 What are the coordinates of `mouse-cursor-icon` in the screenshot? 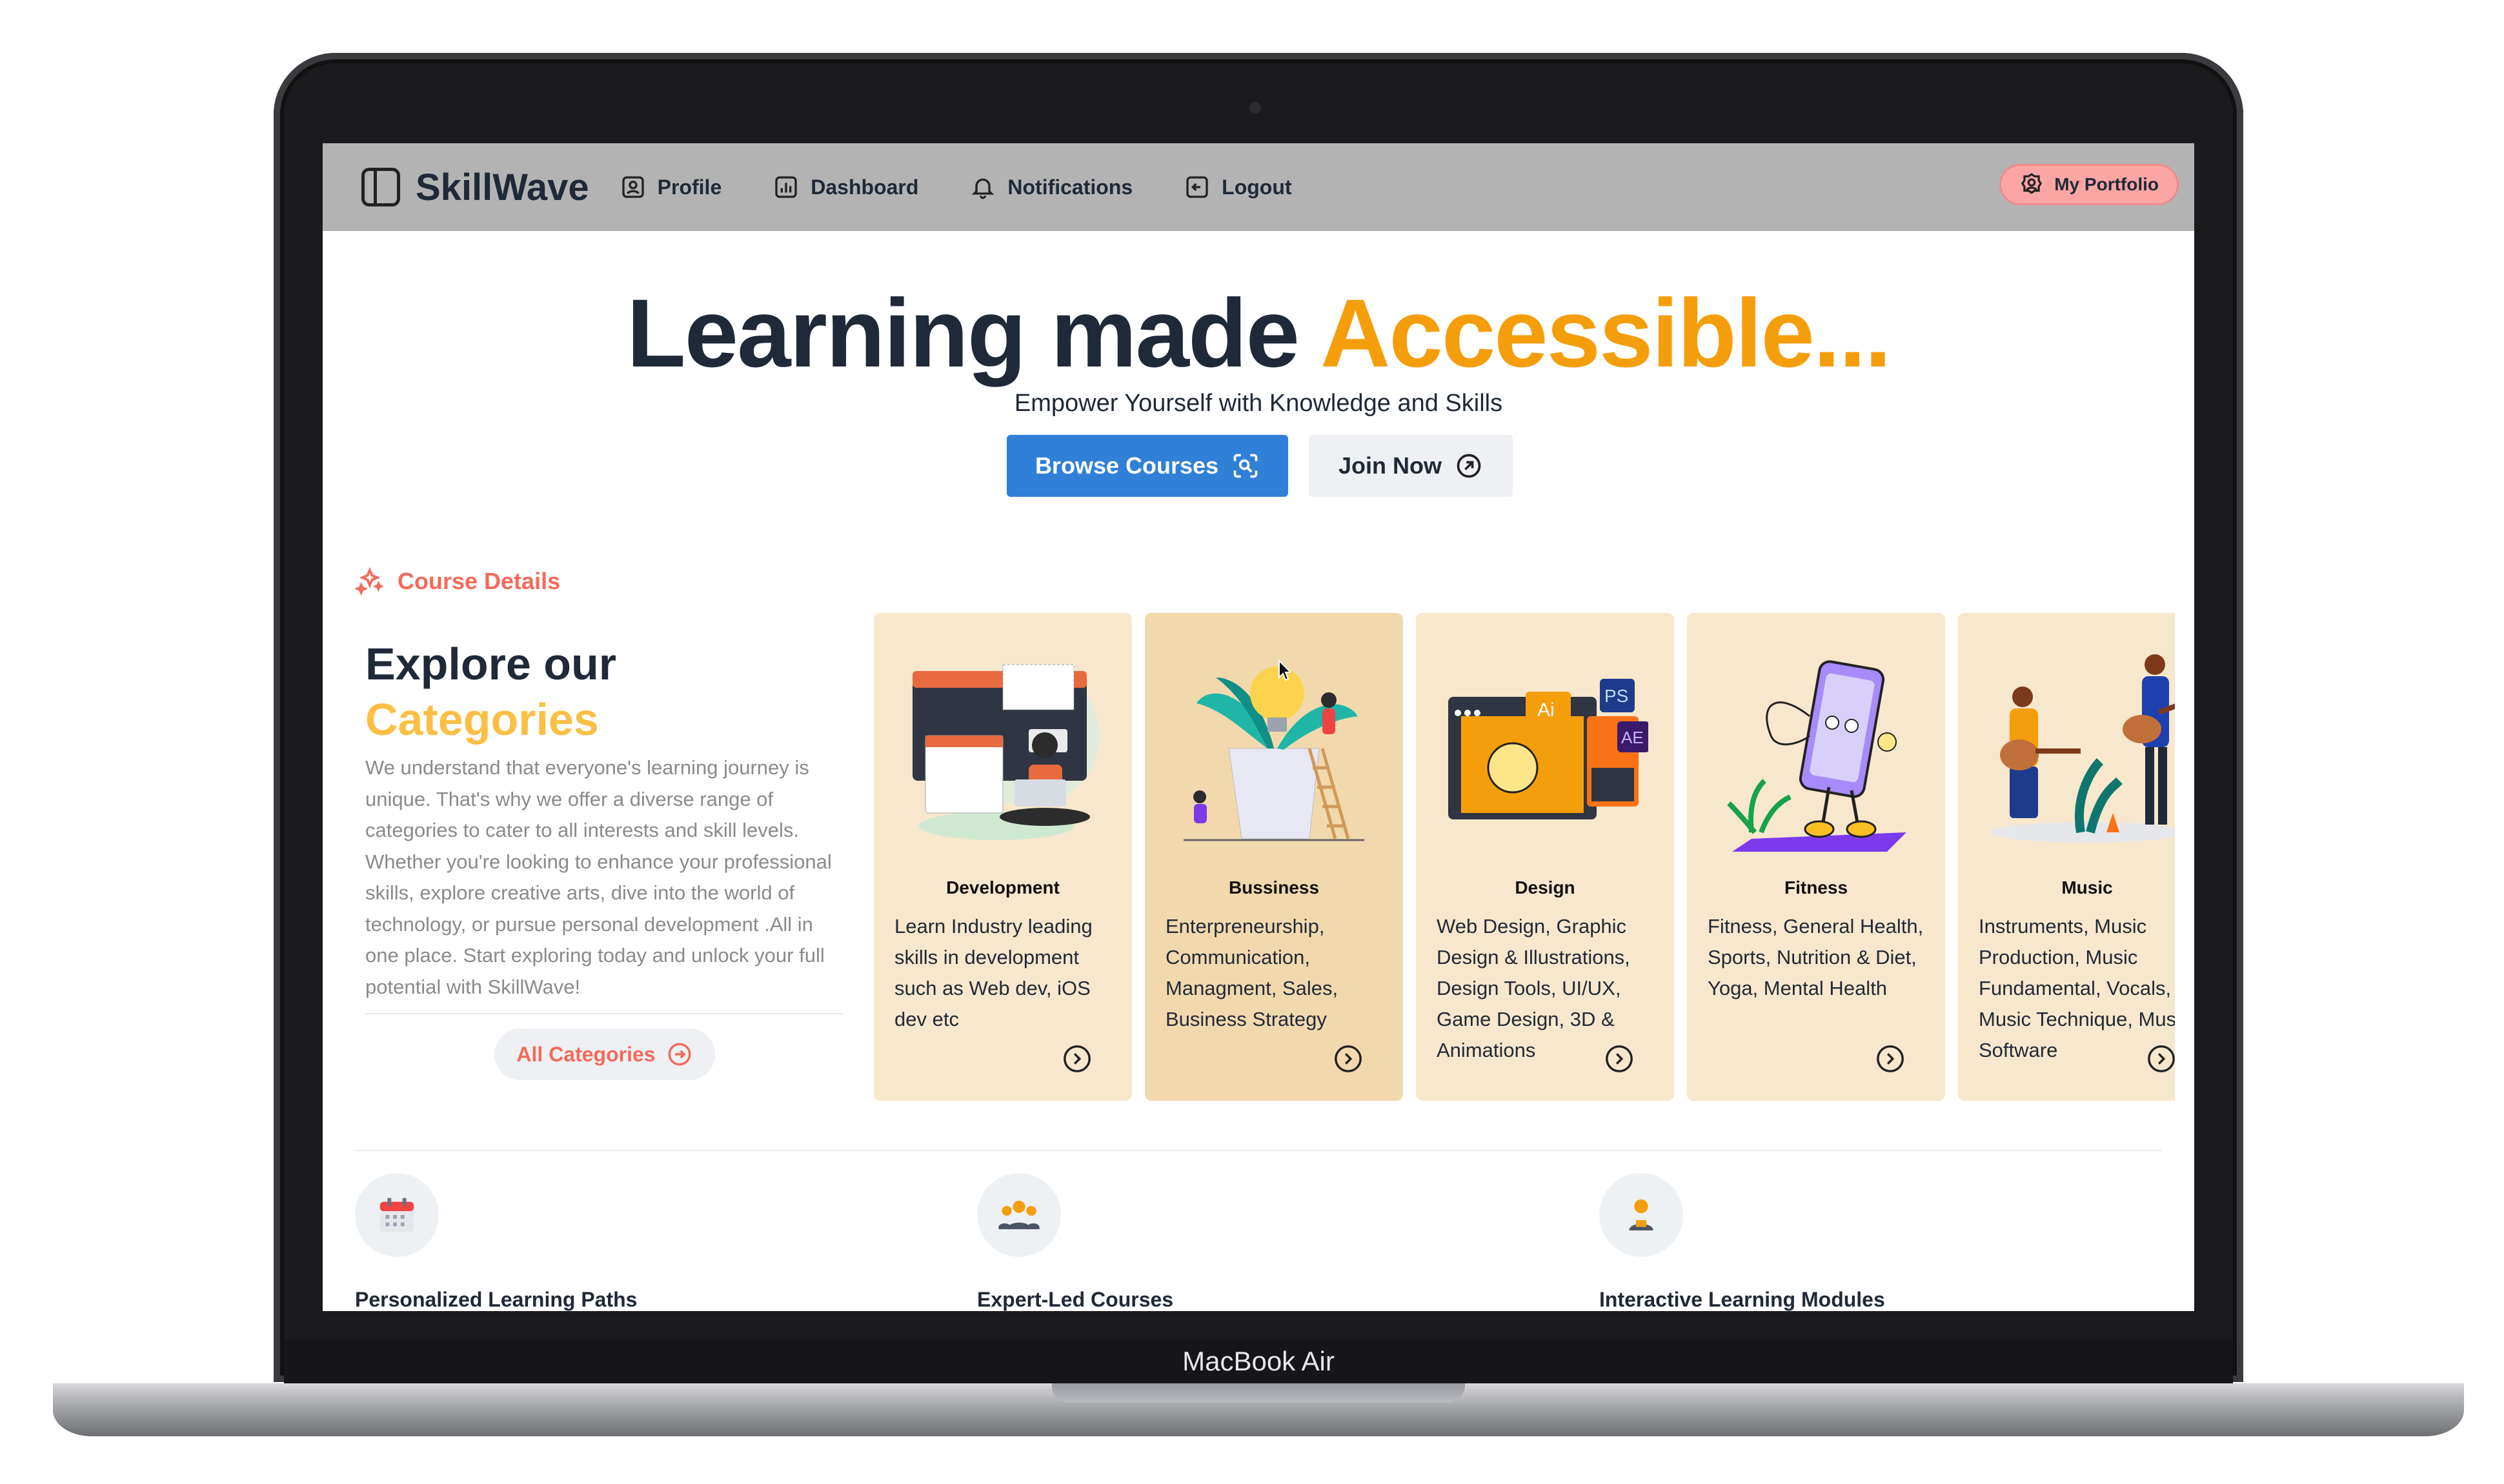 It's located at (1284, 670).